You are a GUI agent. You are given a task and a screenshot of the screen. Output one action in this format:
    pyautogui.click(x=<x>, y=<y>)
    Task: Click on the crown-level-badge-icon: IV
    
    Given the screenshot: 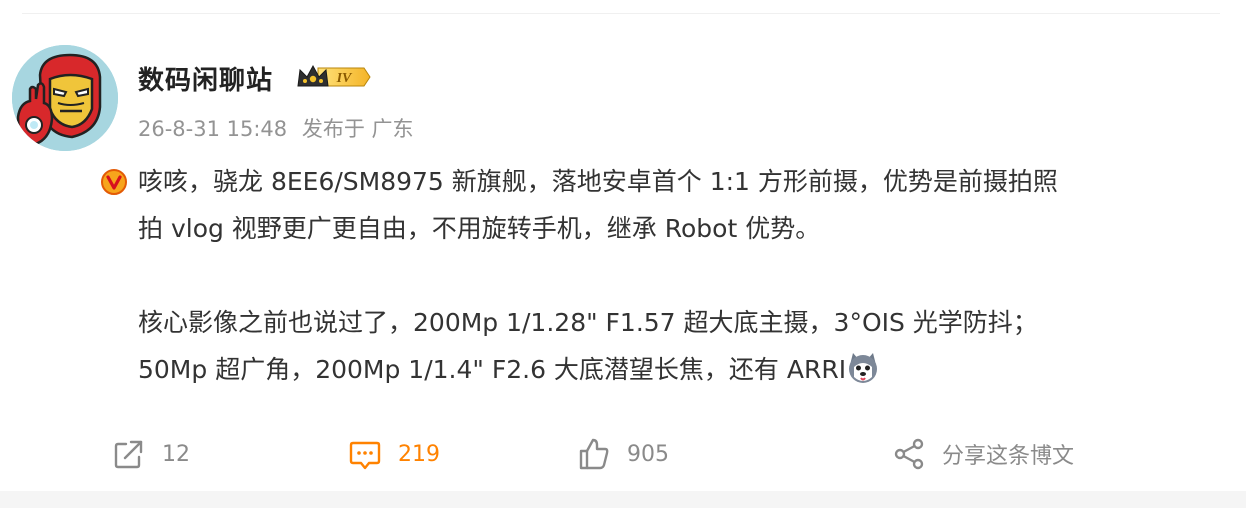 What is the action you would take?
    pyautogui.click(x=334, y=77)
    